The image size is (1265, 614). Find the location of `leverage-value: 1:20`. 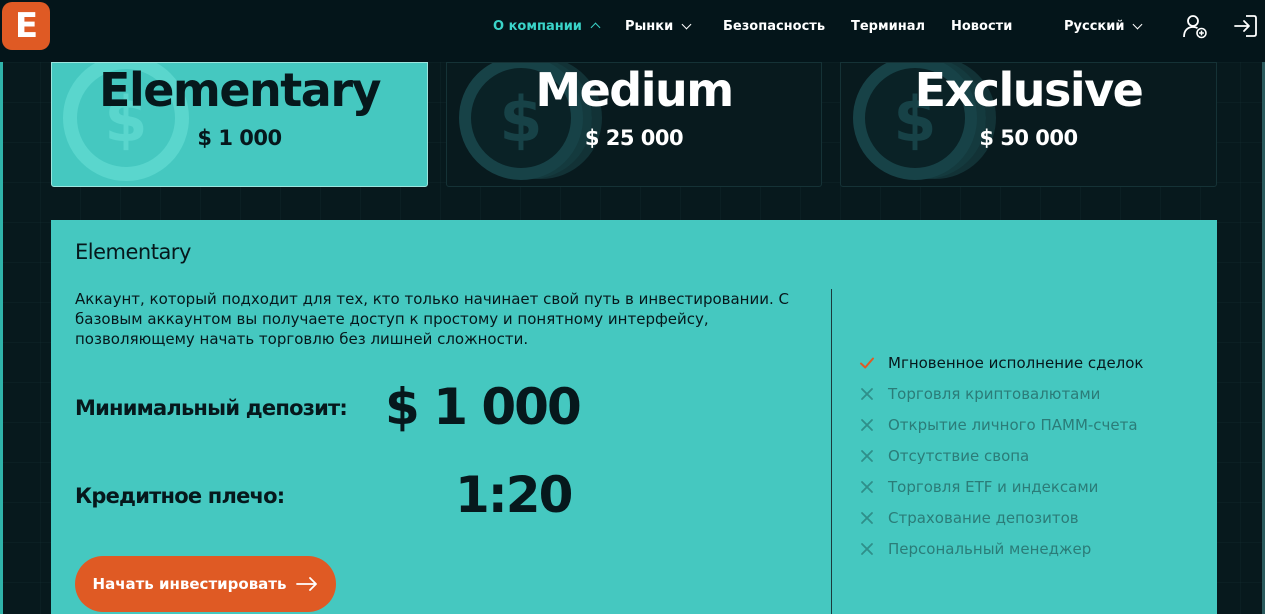

leverage-value: 1:20 is located at coordinates (514, 495).